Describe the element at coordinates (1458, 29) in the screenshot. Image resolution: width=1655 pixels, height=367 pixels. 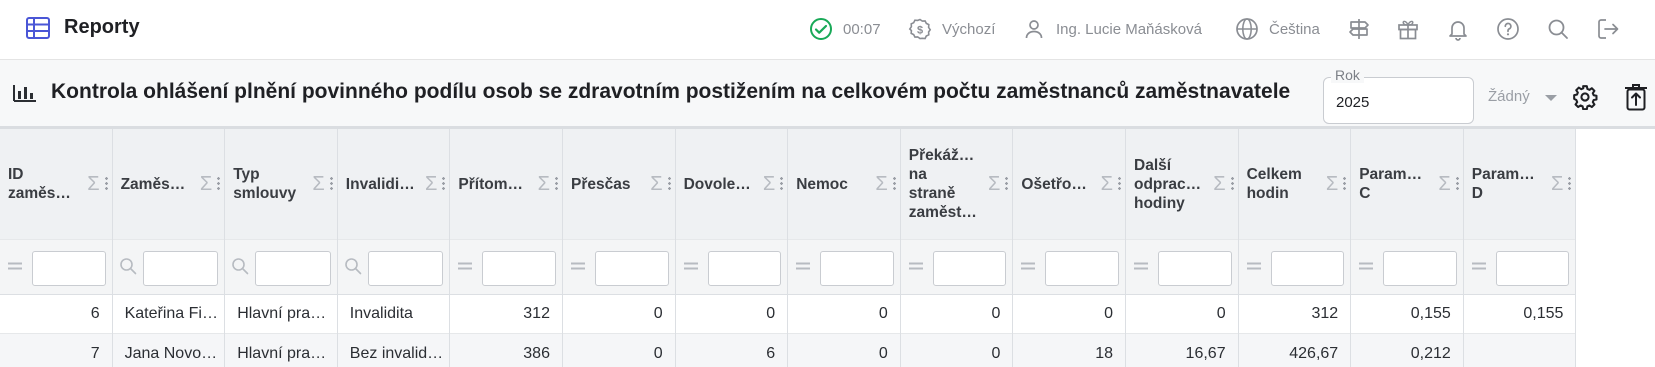
I see `notifications-button` at that location.